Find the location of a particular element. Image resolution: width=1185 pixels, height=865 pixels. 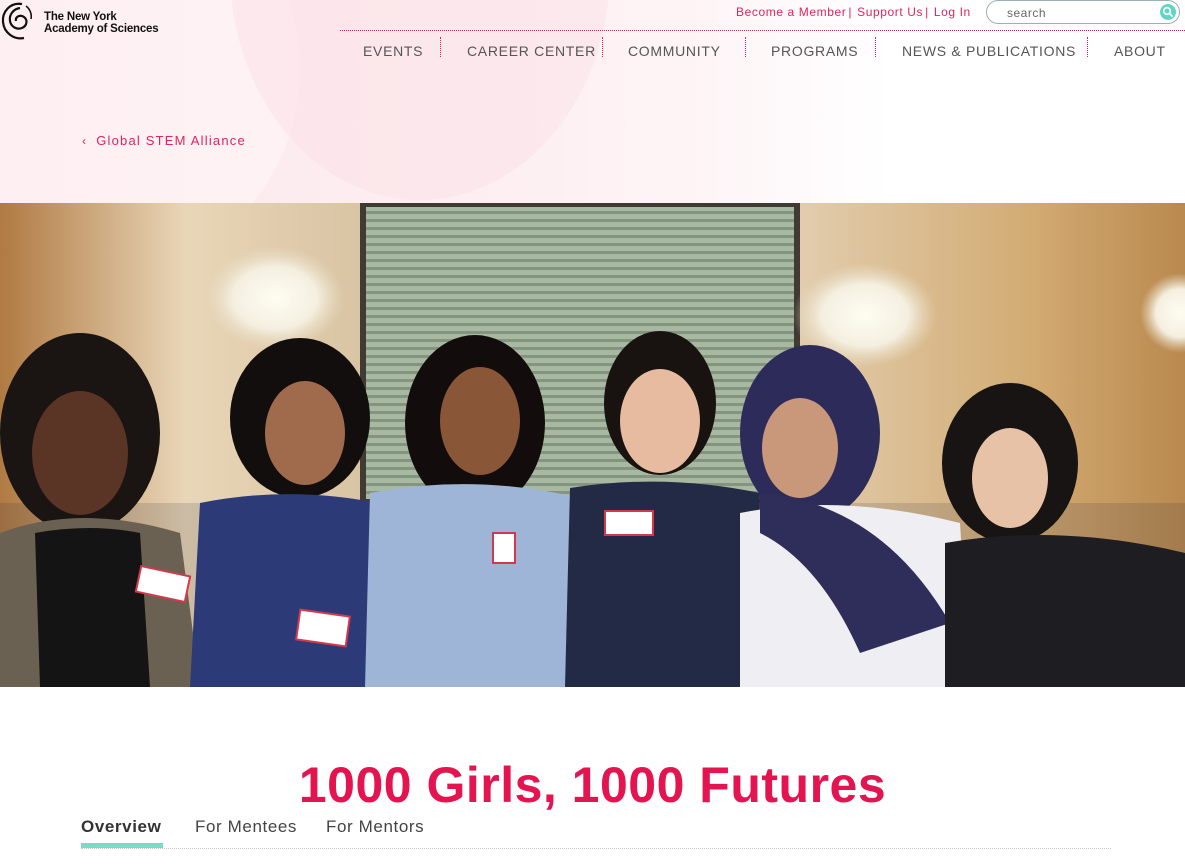

nav-item-events: EVENTS is located at coordinates (393, 51).